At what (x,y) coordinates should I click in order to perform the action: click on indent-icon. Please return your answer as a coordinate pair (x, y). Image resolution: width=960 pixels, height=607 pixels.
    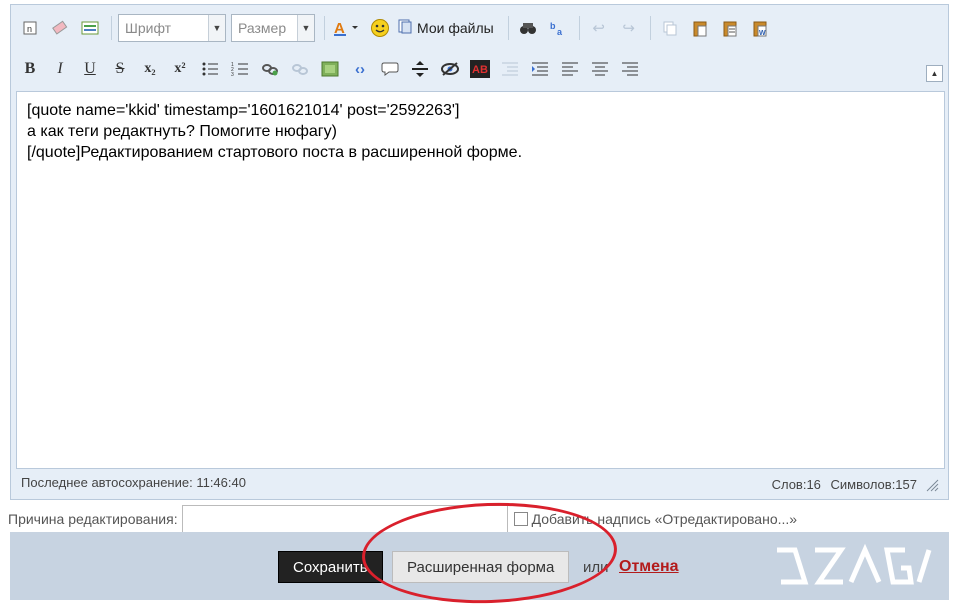
    Looking at the image, I should click on (540, 69).